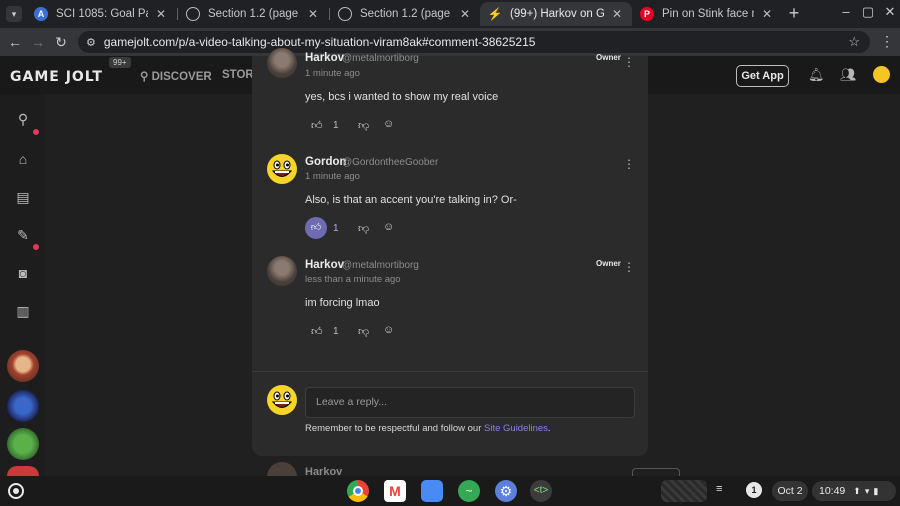 This screenshot has width=900, height=506. I want to click on awesome-face-icon, so click(282, 399).